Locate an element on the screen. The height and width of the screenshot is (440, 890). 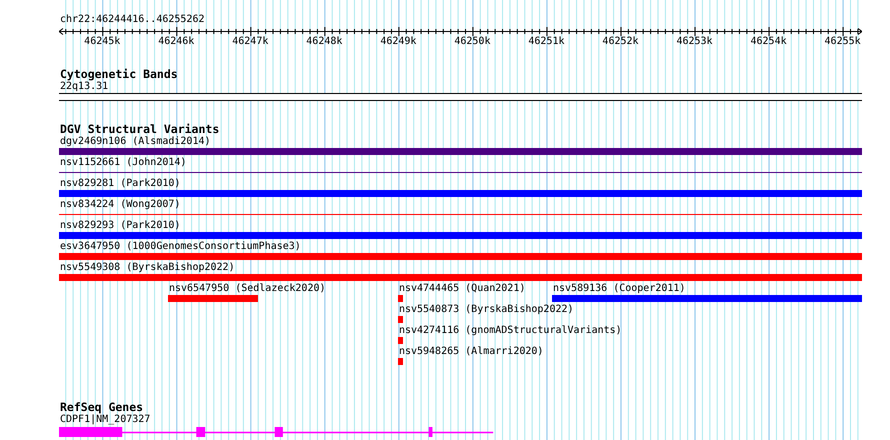
tick-label: 46249k is located at coordinates (398, 42).